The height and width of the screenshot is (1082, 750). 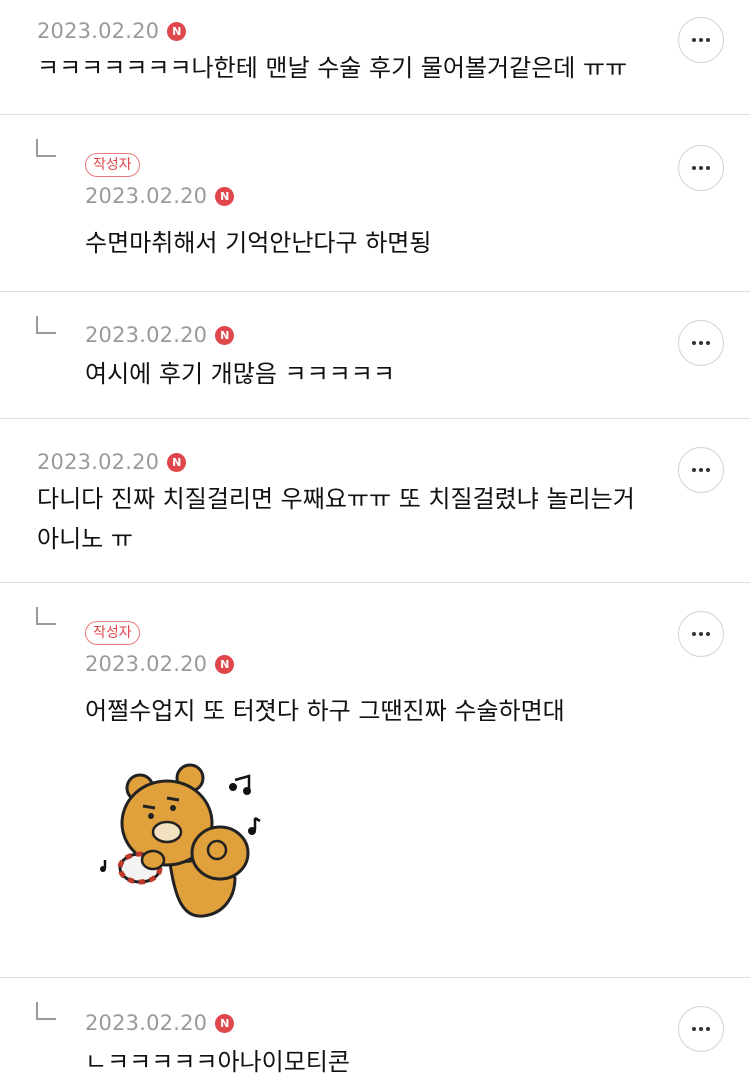 I want to click on ryan-tambourine-sticker, so click(x=180, y=840).